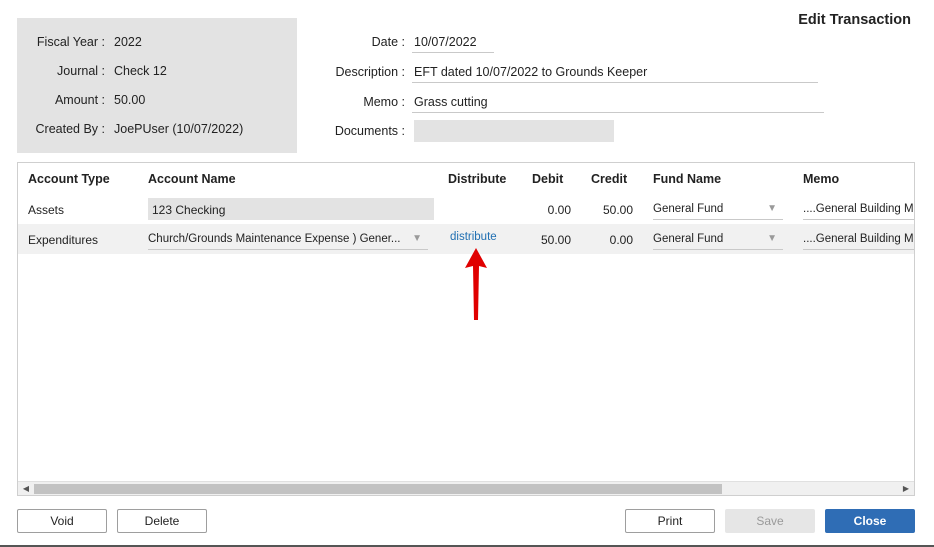 The image size is (934, 547). I want to click on annotation-arrow-shape, so click(476, 284).